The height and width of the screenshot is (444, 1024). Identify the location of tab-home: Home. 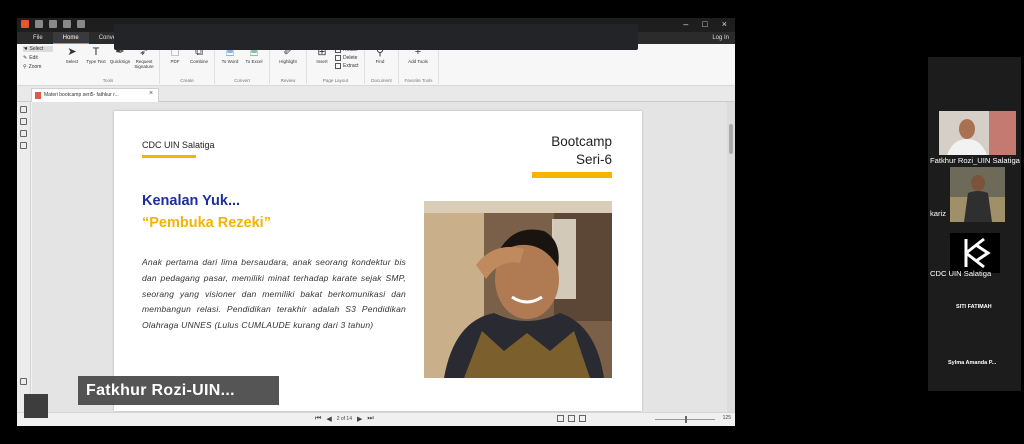
(70, 38).